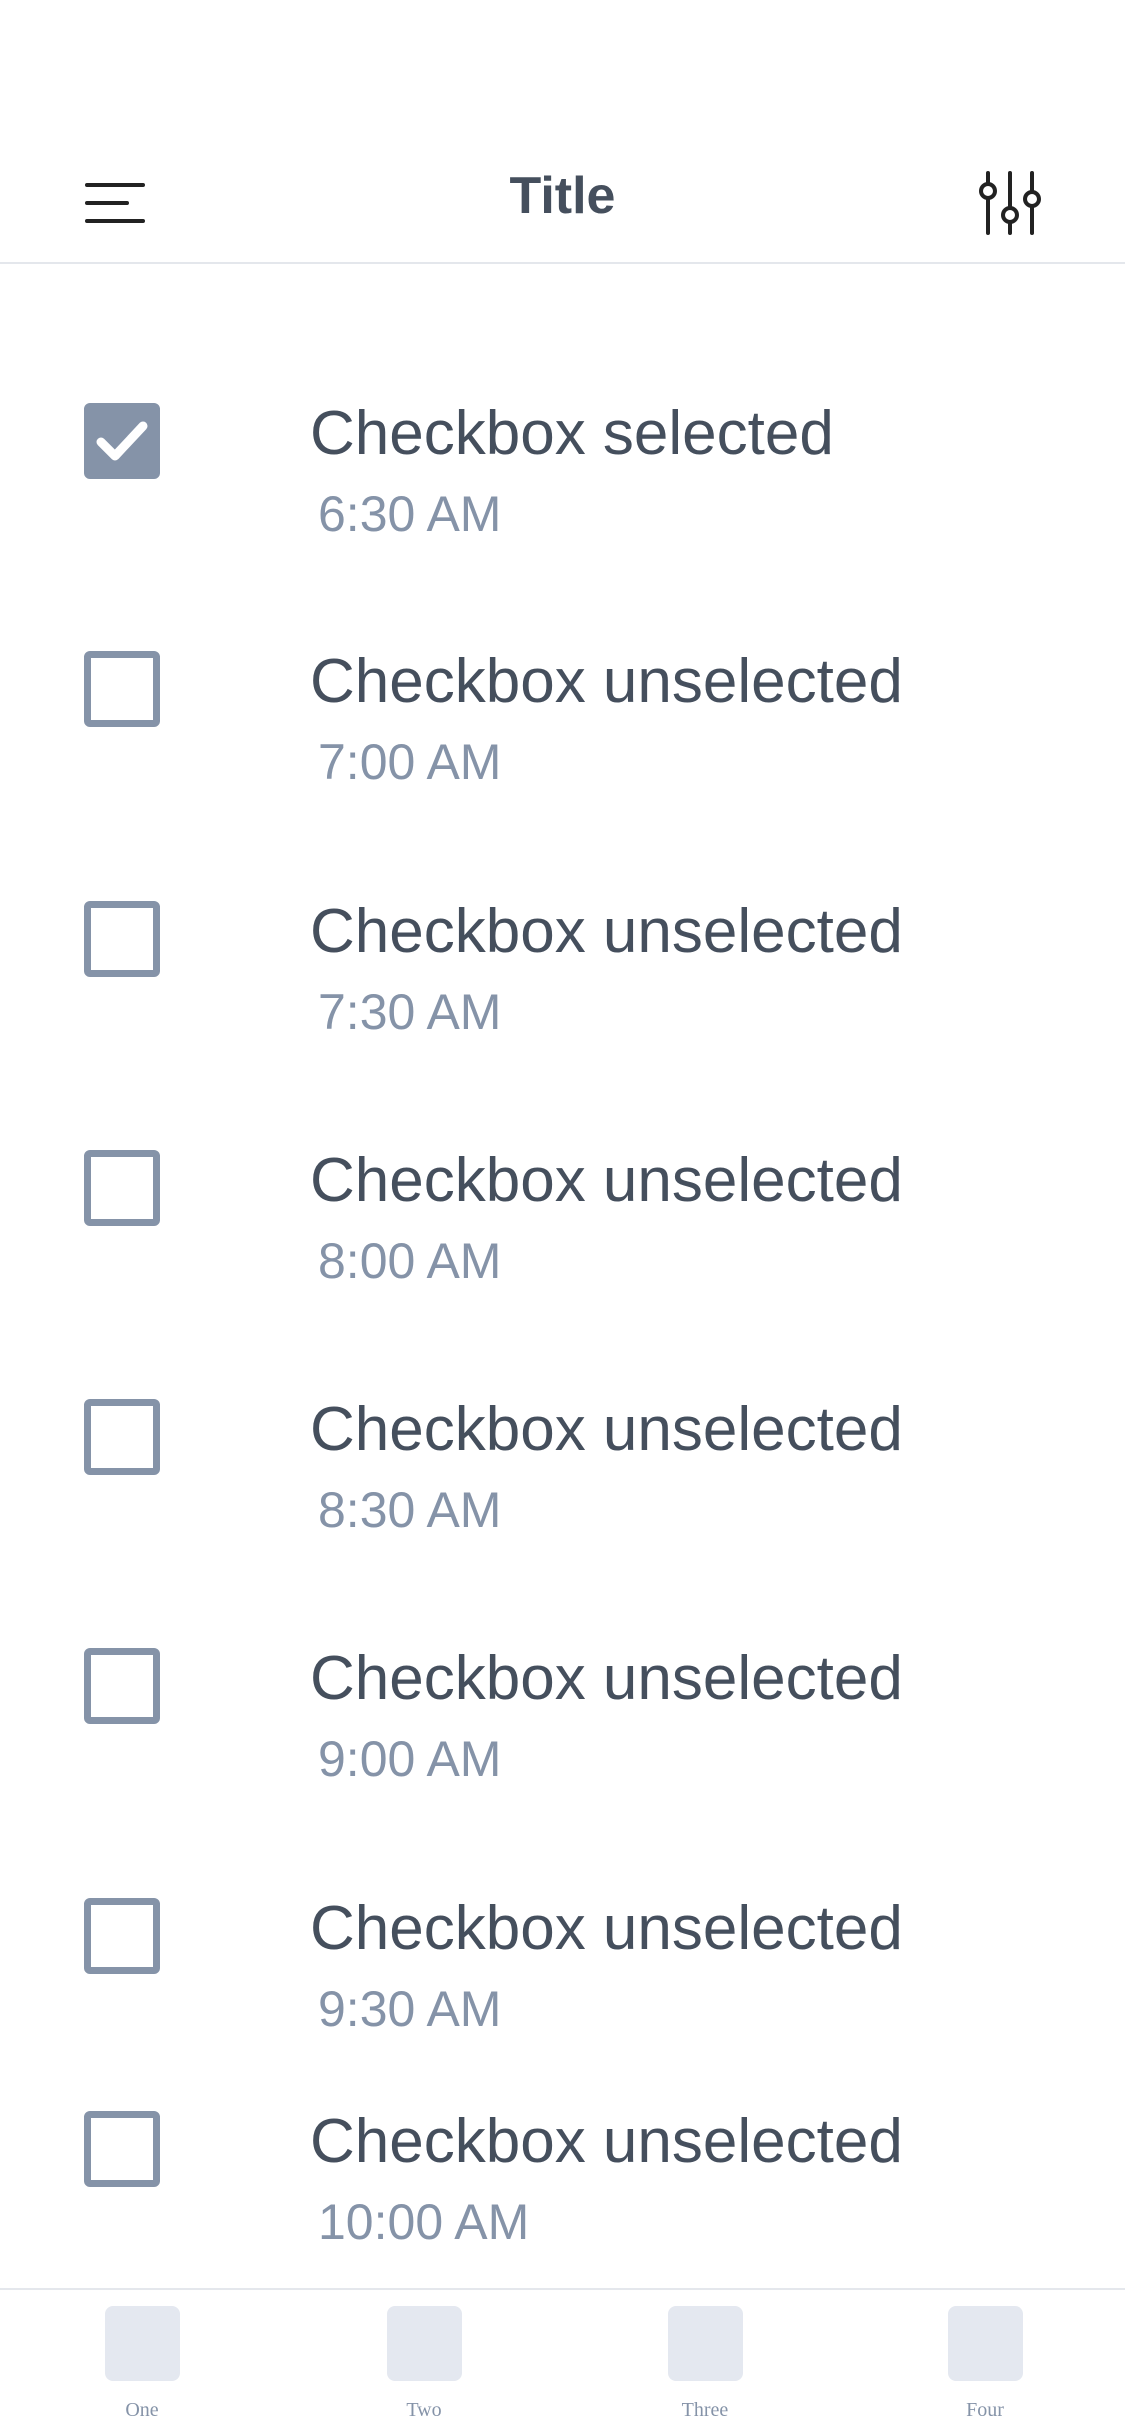  I want to click on list-item-2: Checkbox unselected 7:00 AM, so click(562, 651).